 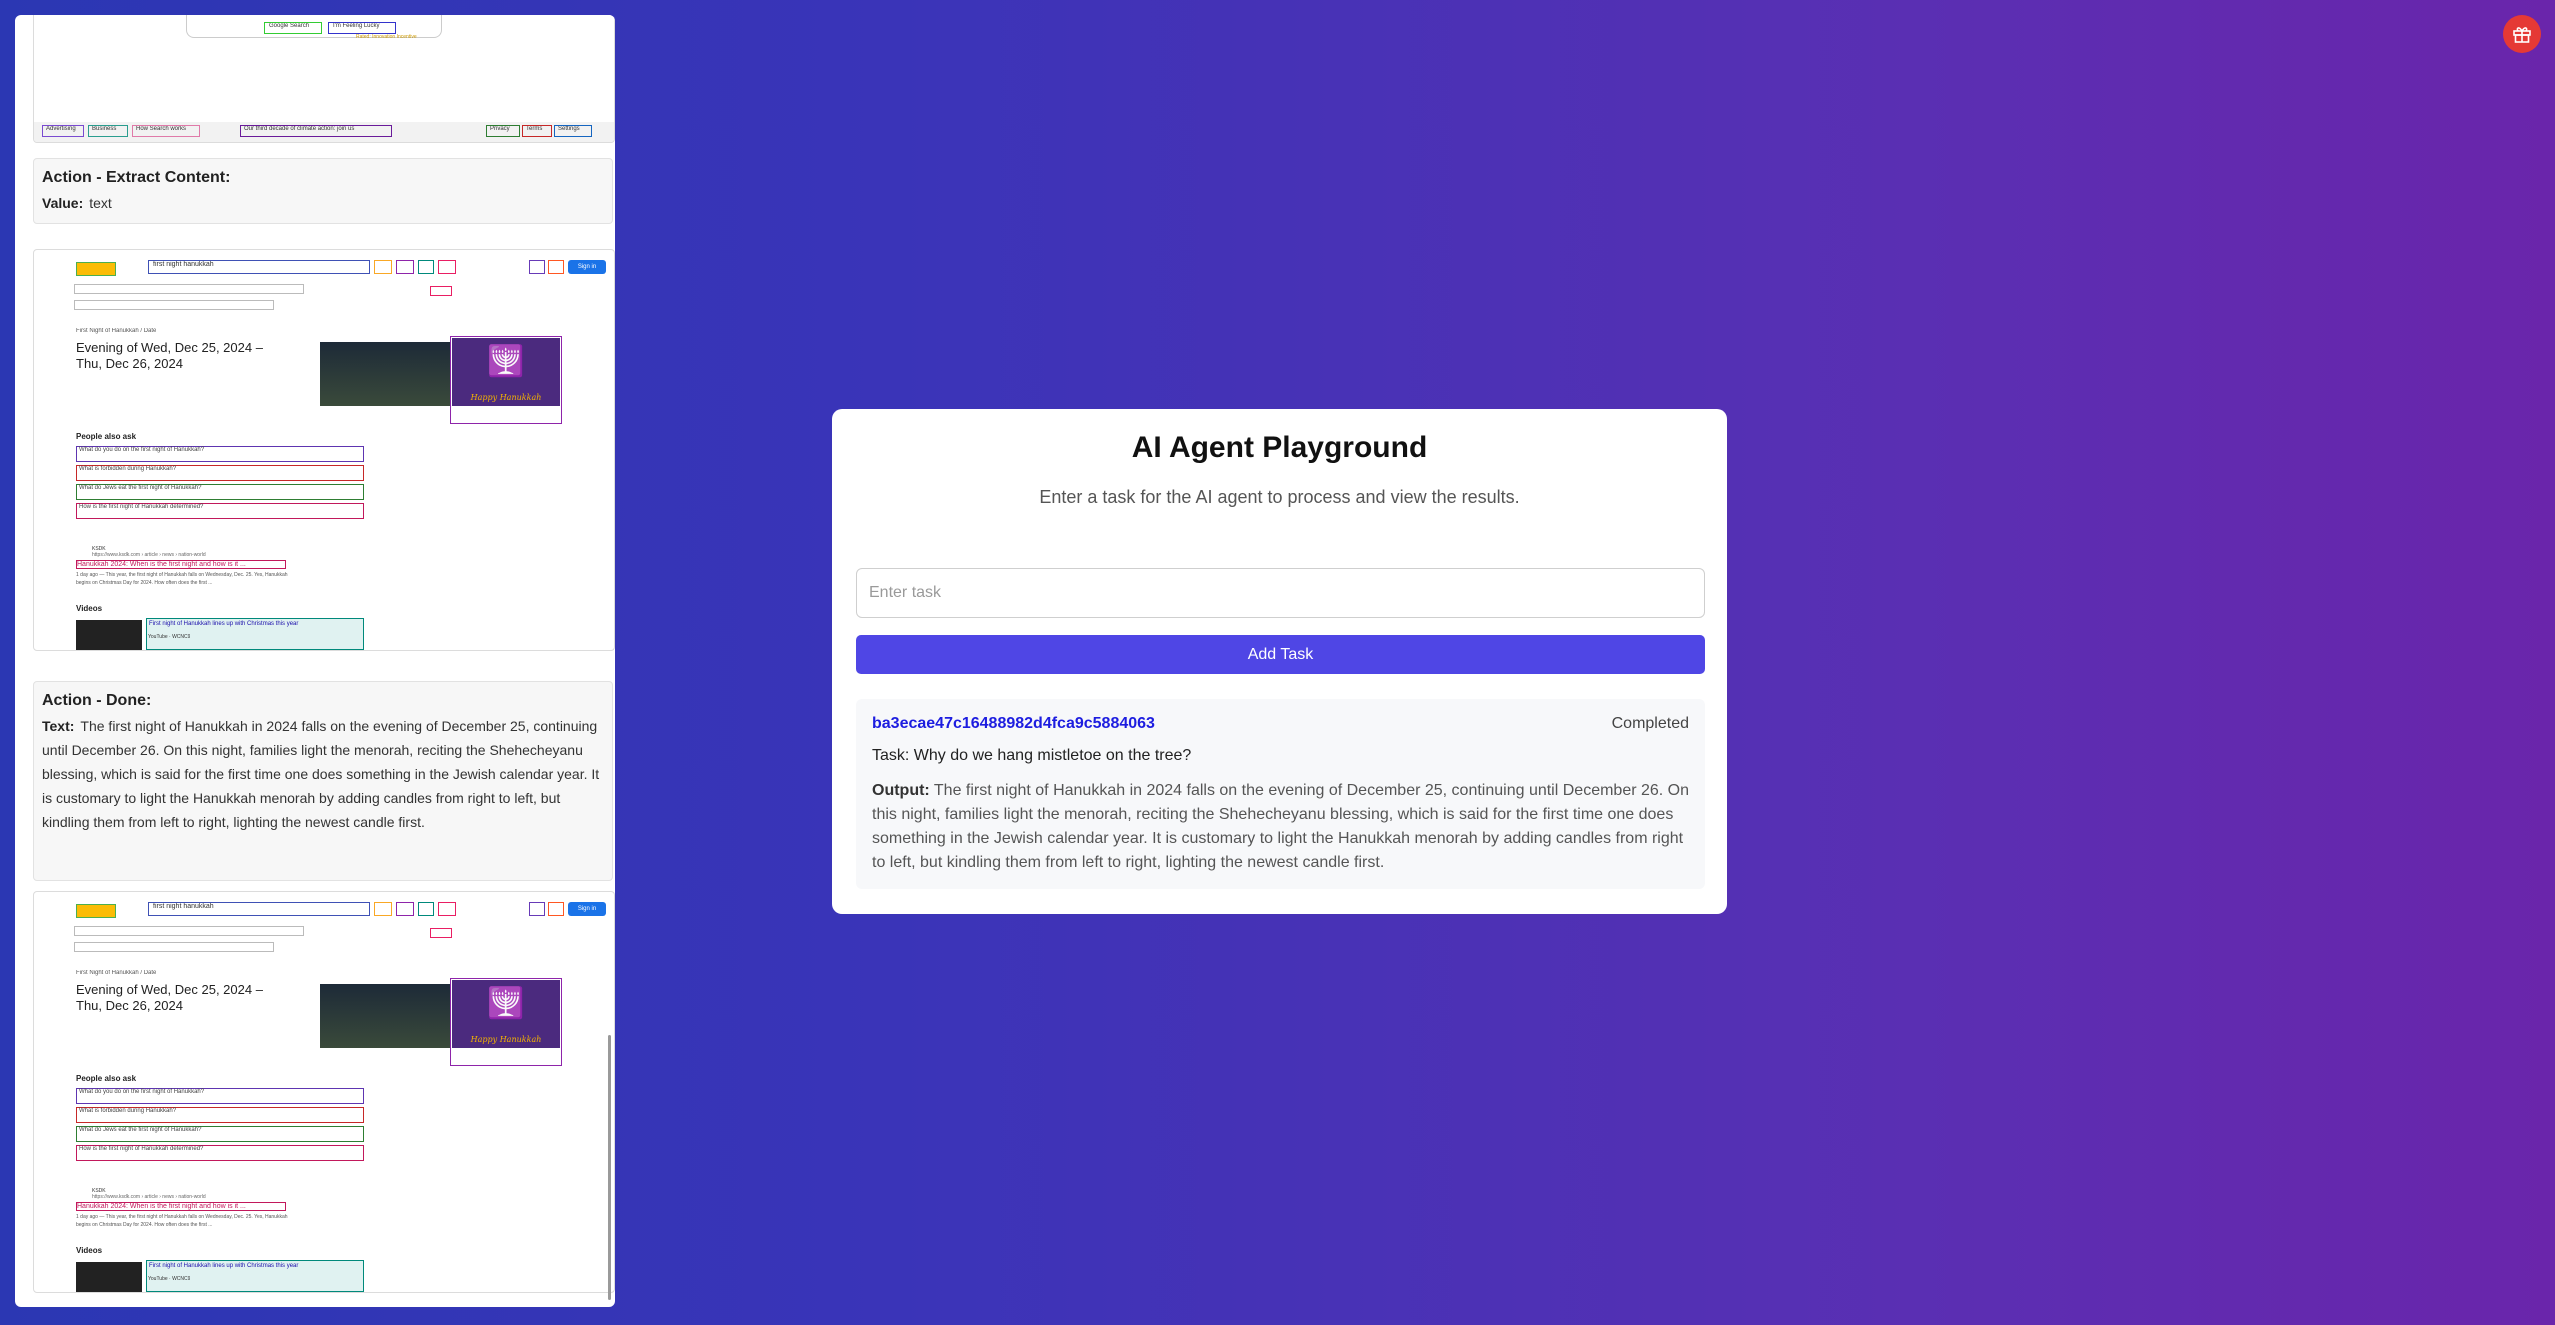 I want to click on footer-link: Settings, so click(x=573, y=131).